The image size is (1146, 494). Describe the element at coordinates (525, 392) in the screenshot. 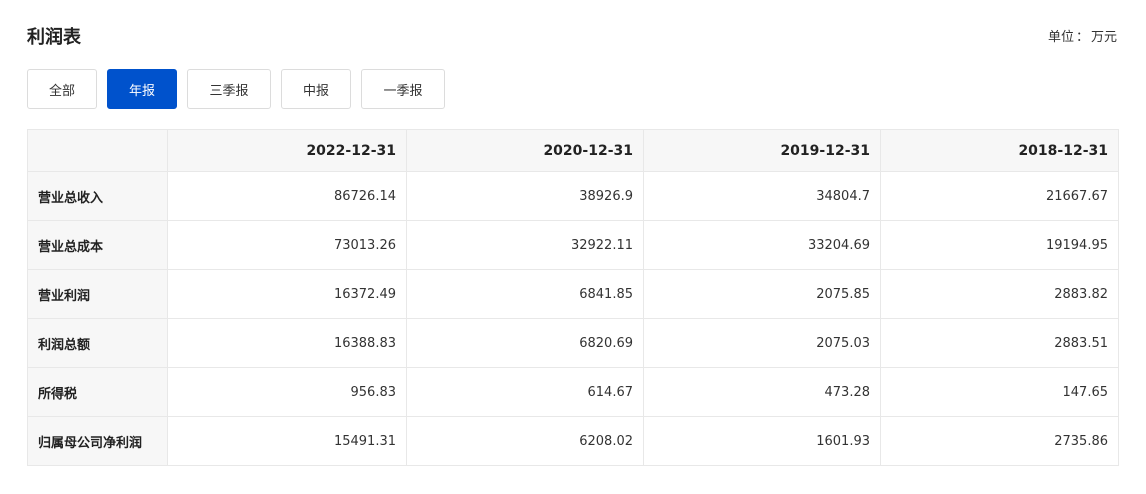

I see `table-cell: 614.67` at that location.